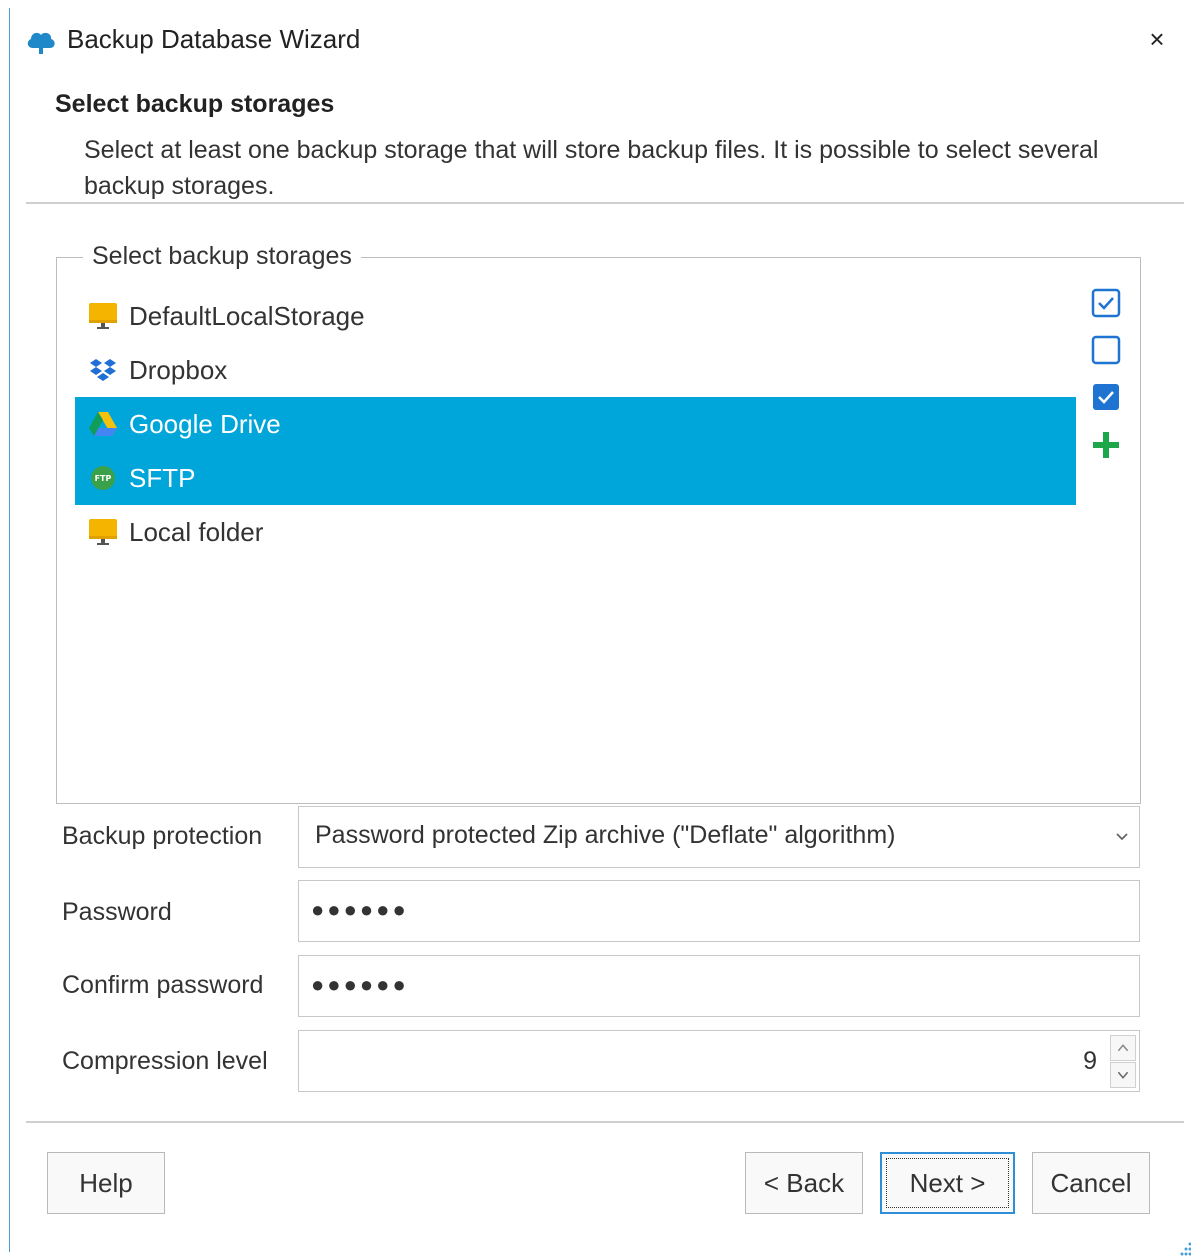 The height and width of the screenshot is (1258, 1191). I want to click on local-storage-icon, so click(103, 316).